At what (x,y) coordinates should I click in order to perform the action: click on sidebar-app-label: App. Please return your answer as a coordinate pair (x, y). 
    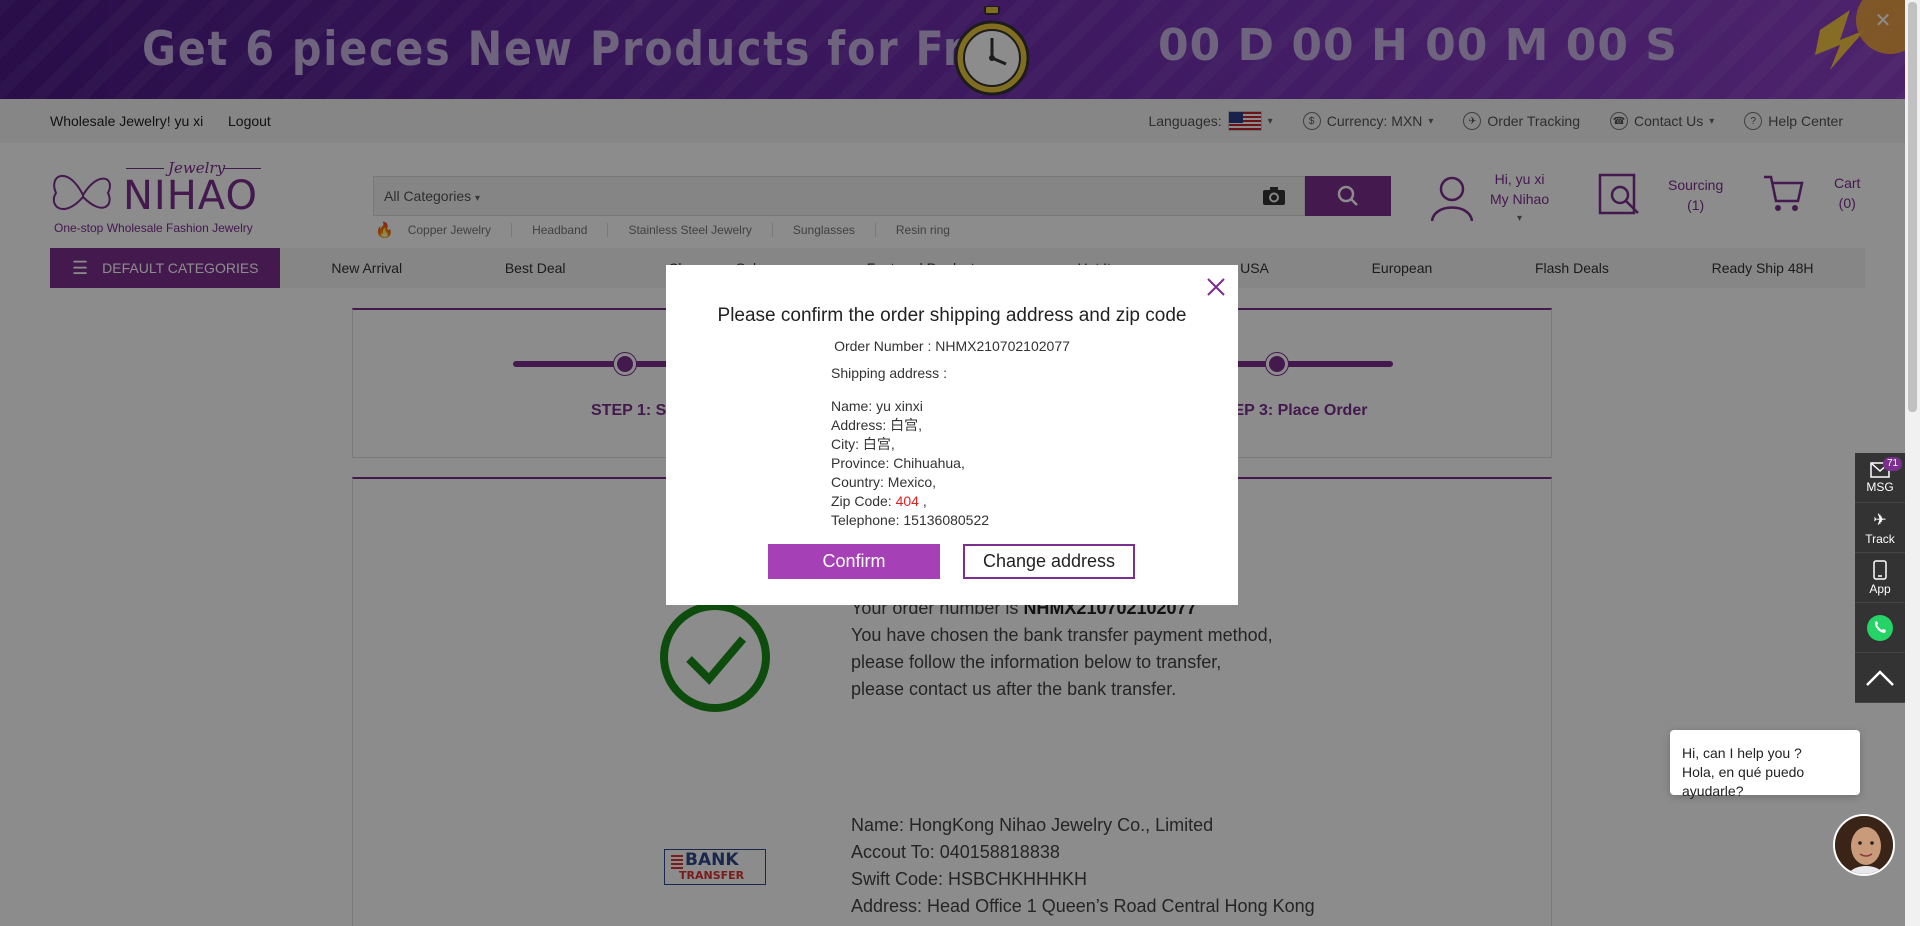
    Looking at the image, I should click on (1880, 588).